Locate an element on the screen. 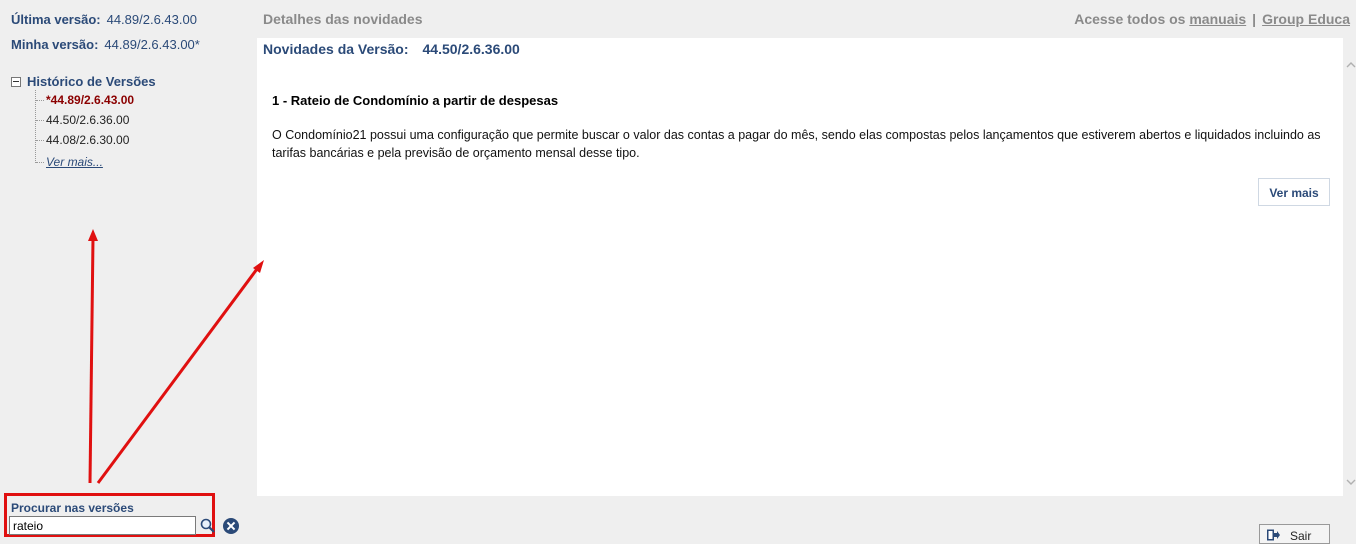 The image size is (1356, 544). history-item: 44.08/2.6.30.00 is located at coordinates (82, 140).